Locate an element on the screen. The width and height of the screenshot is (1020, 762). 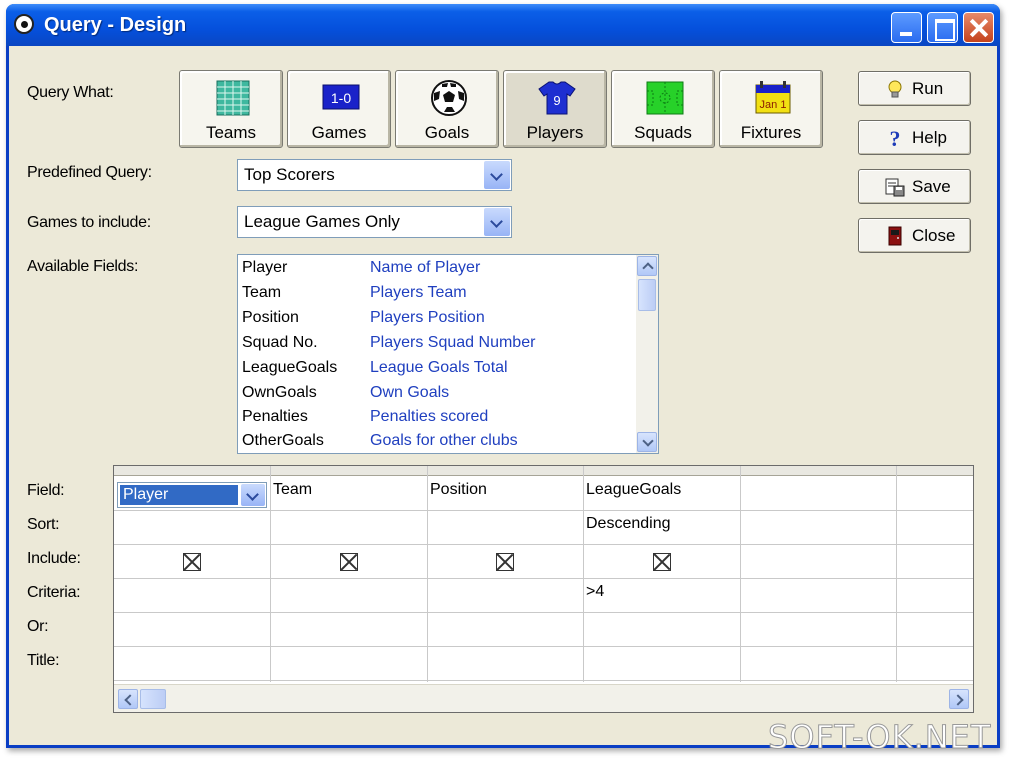
close-button: Close is located at coordinates (914, 235).